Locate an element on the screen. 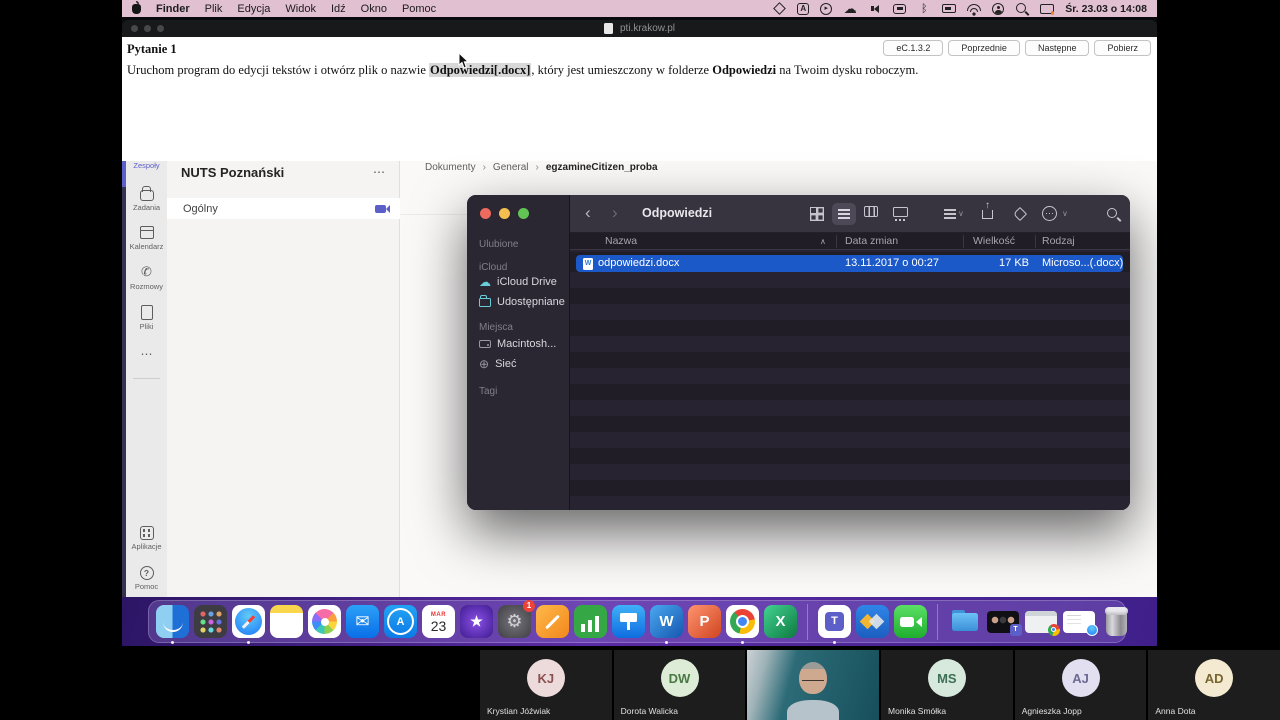 This screenshot has height=720, width=1280. keyboard-a-icon is located at coordinates (803, 8).